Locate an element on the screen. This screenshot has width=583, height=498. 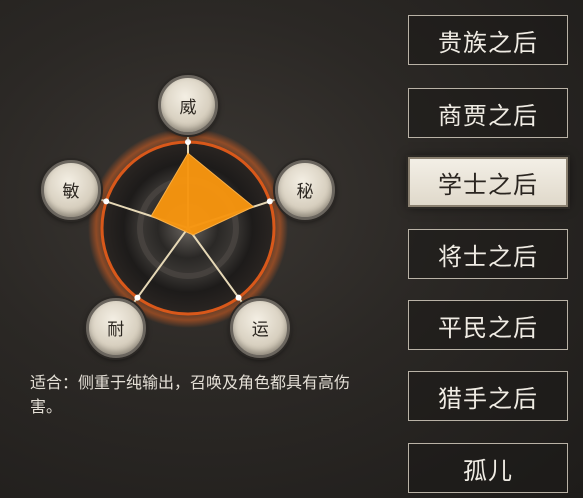
origin-button-6: 猎手之后 is located at coordinates (488, 396).